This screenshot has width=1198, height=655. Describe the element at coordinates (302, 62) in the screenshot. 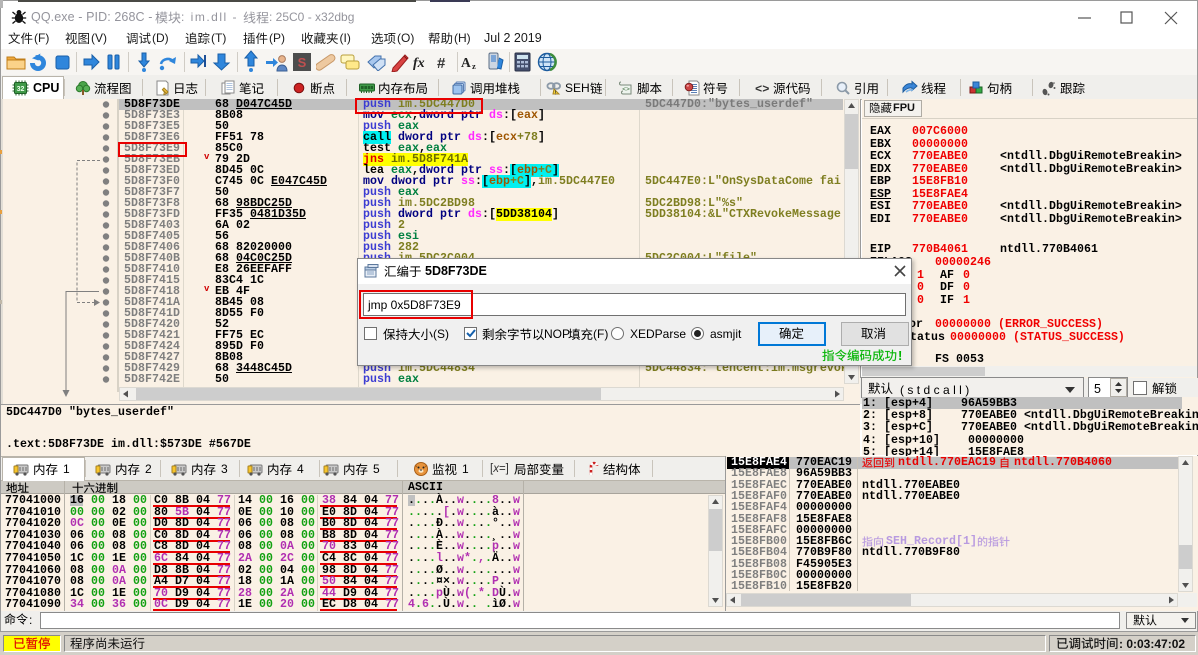

I see `svg-text: S` at that location.